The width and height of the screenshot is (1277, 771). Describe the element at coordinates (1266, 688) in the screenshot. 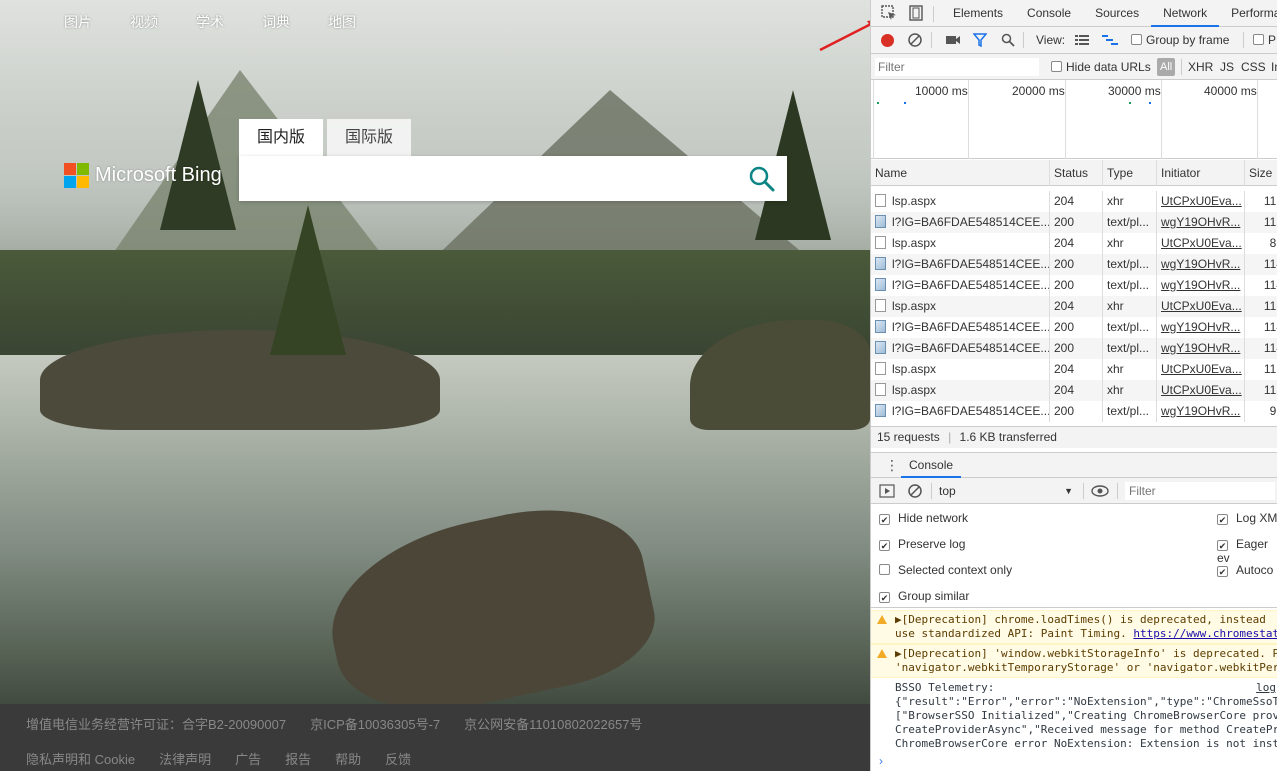

I see `source-link: log` at that location.